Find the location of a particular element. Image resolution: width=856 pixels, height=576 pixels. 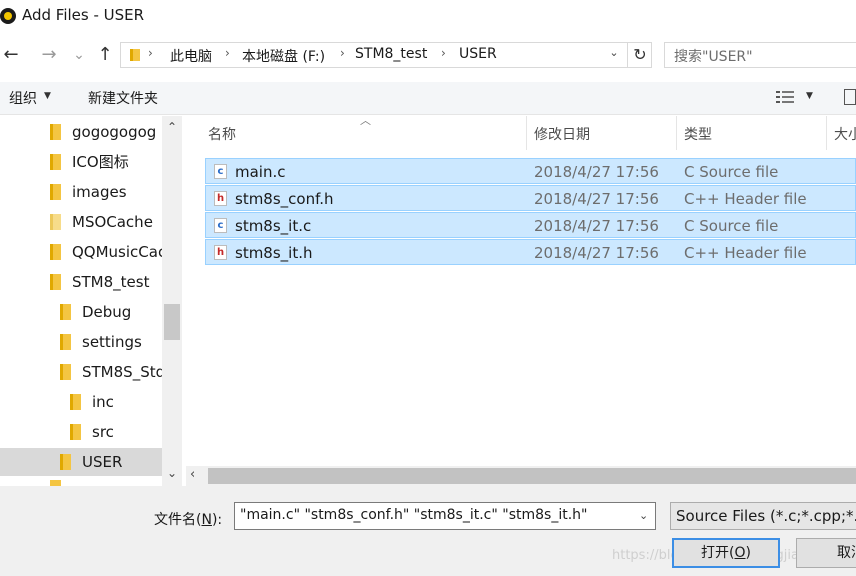

scroll-down-icon: ⌄ is located at coordinates (172, 473).